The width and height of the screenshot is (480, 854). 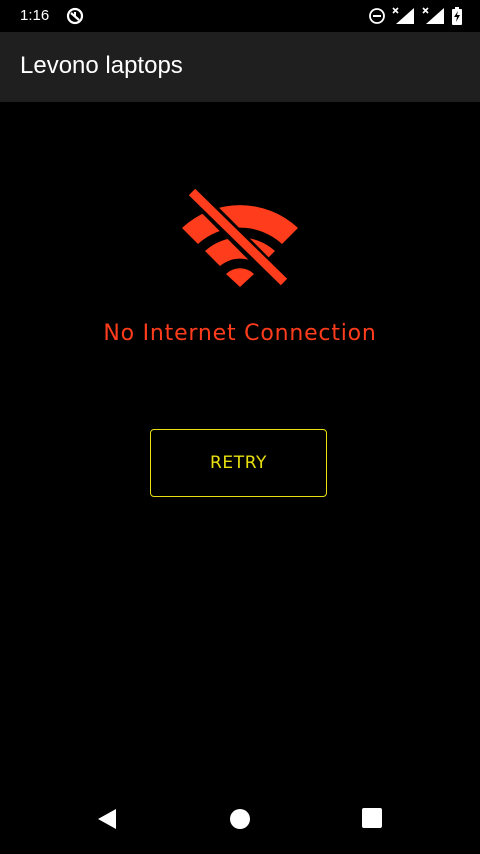 What do you see at coordinates (101, 65) in the screenshot?
I see `app-title: Levono laptops` at bounding box center [101, 65].